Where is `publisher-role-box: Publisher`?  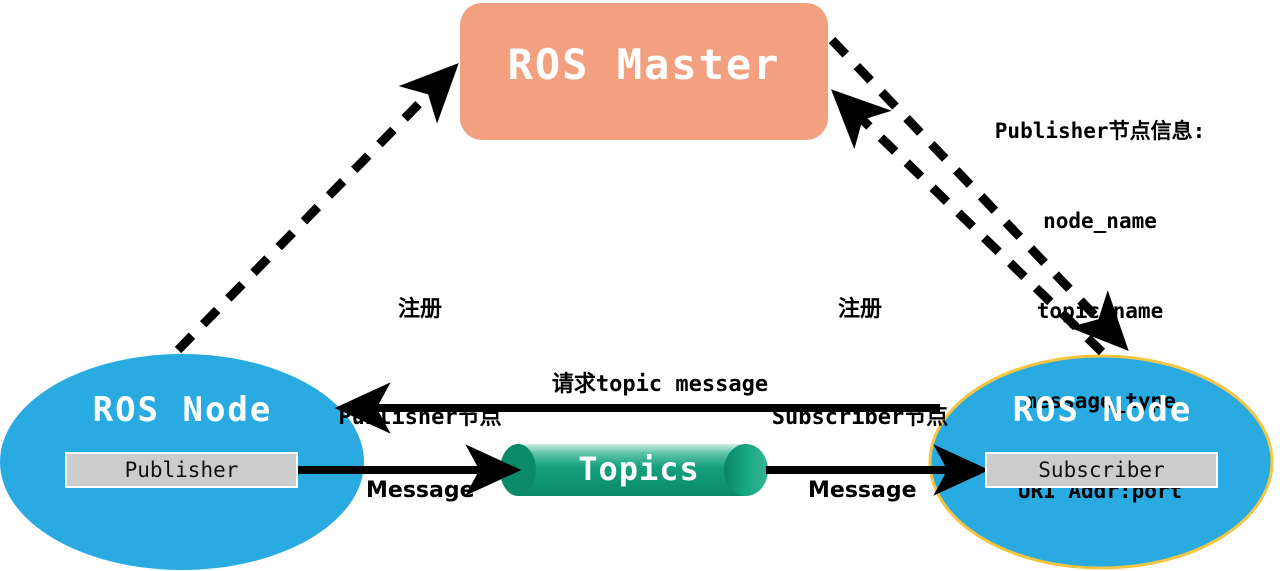 publisher-role-box: Publisher is located at coordinates (181, 470).